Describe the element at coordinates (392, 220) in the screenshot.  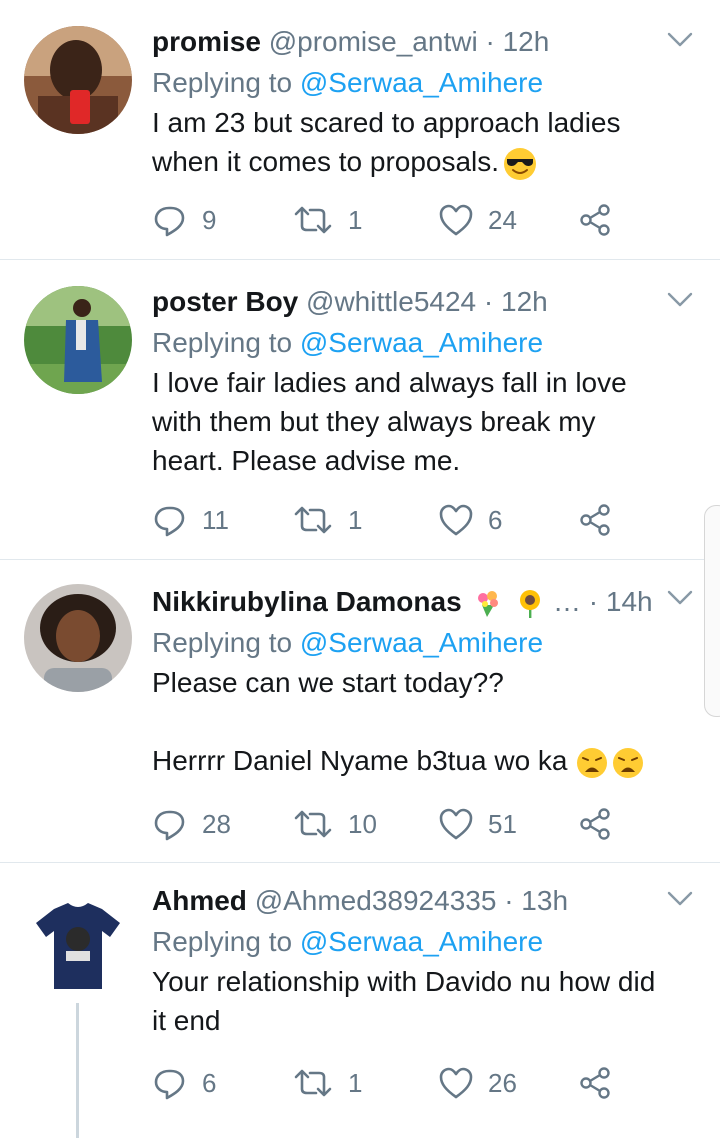
I see `tweet-actions: 9 1 24` at that location.